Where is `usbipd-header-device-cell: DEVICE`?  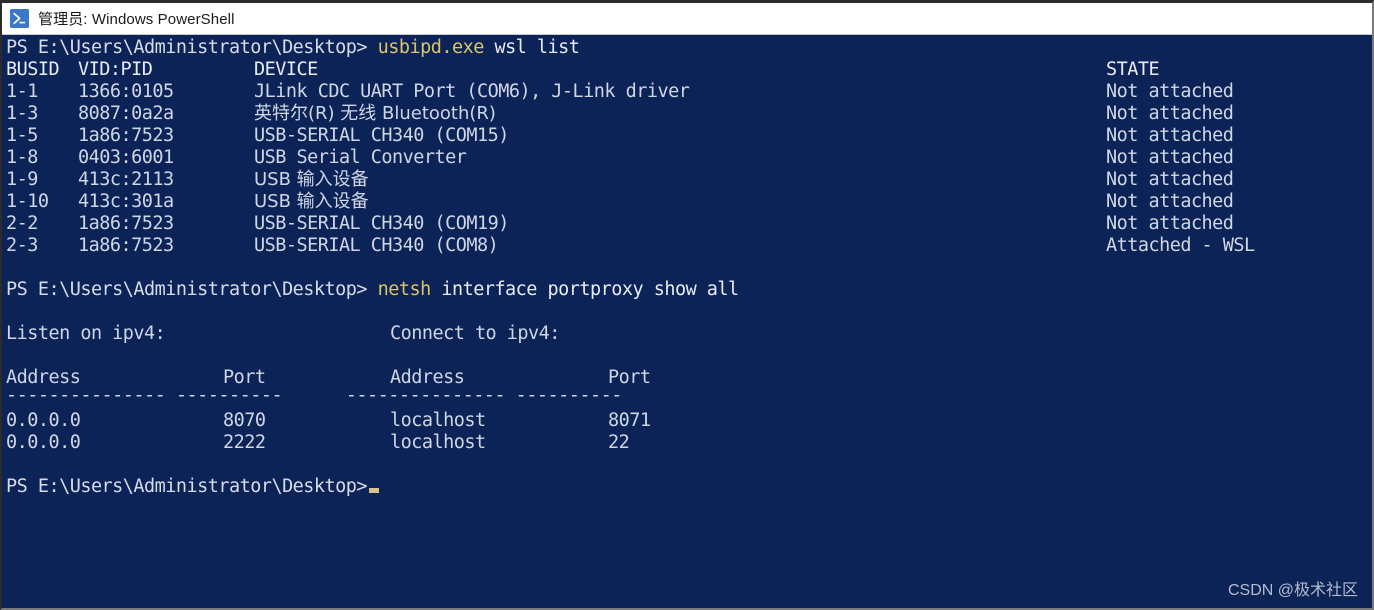
usbipd-header-device-cell: DEVICE is located at coordinates (286, 70).